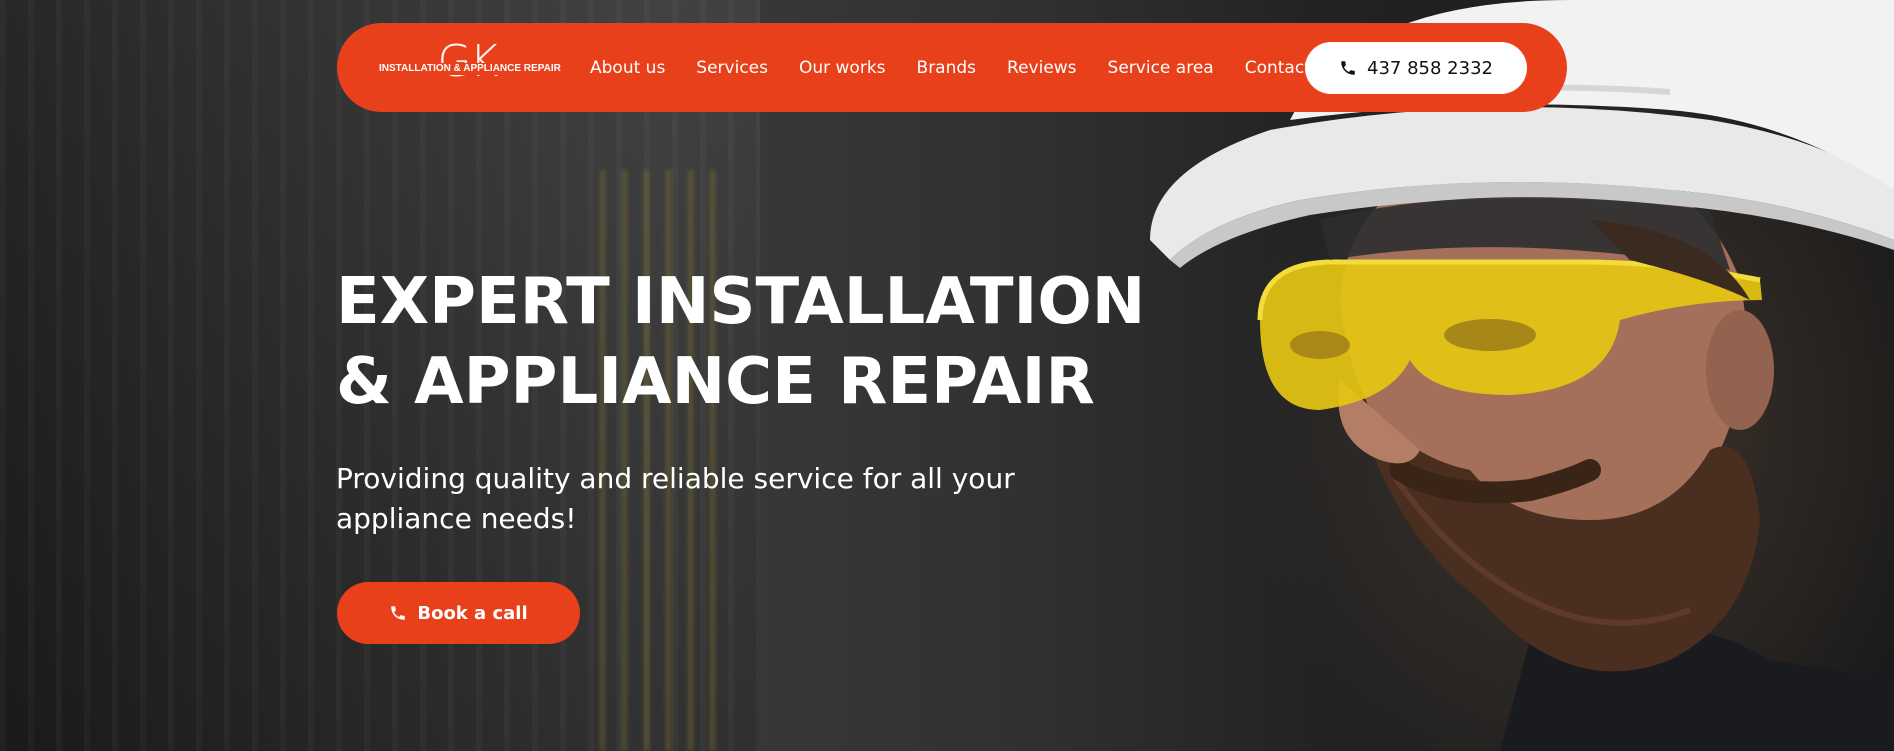 This screenshot has height=751, width=1894. I want to click on nav-link-about-us: About us, so click(627, 68).